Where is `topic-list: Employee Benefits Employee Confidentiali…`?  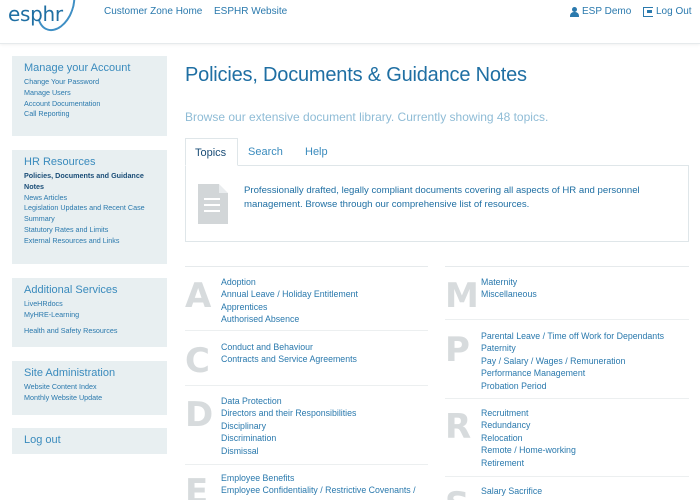 topic-list: Employee Benefits Employee Confidentiali… is located at coordinates (318, 484).